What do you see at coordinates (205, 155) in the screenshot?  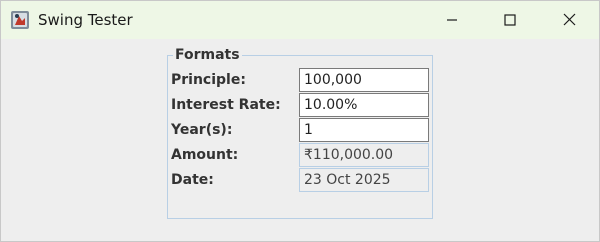 I see `amount-label: Amount:` at bounding box center [205, 155].